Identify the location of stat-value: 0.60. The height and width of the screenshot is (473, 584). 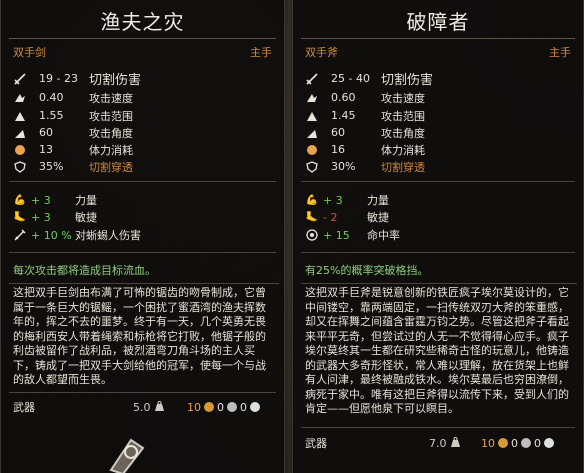
(343, 97).